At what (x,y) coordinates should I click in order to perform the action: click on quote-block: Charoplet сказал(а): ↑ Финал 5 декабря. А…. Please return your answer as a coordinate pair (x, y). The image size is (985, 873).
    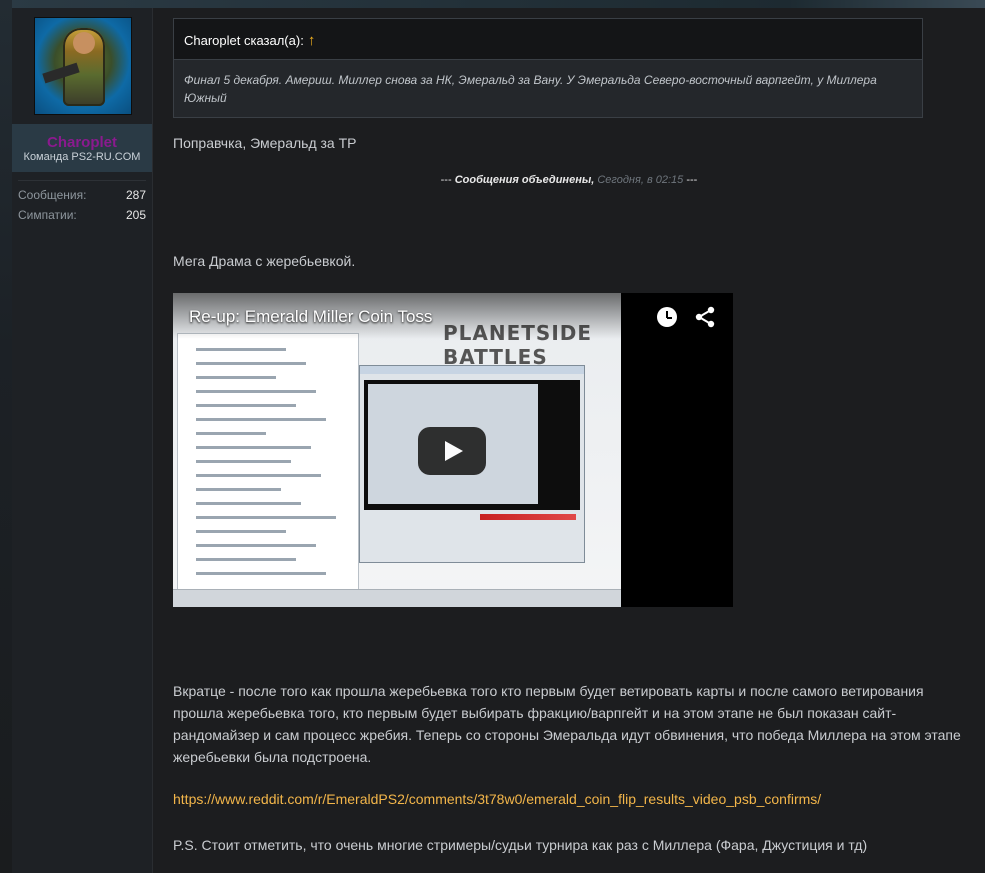
    Looking at the image, I should click on (548, 68).